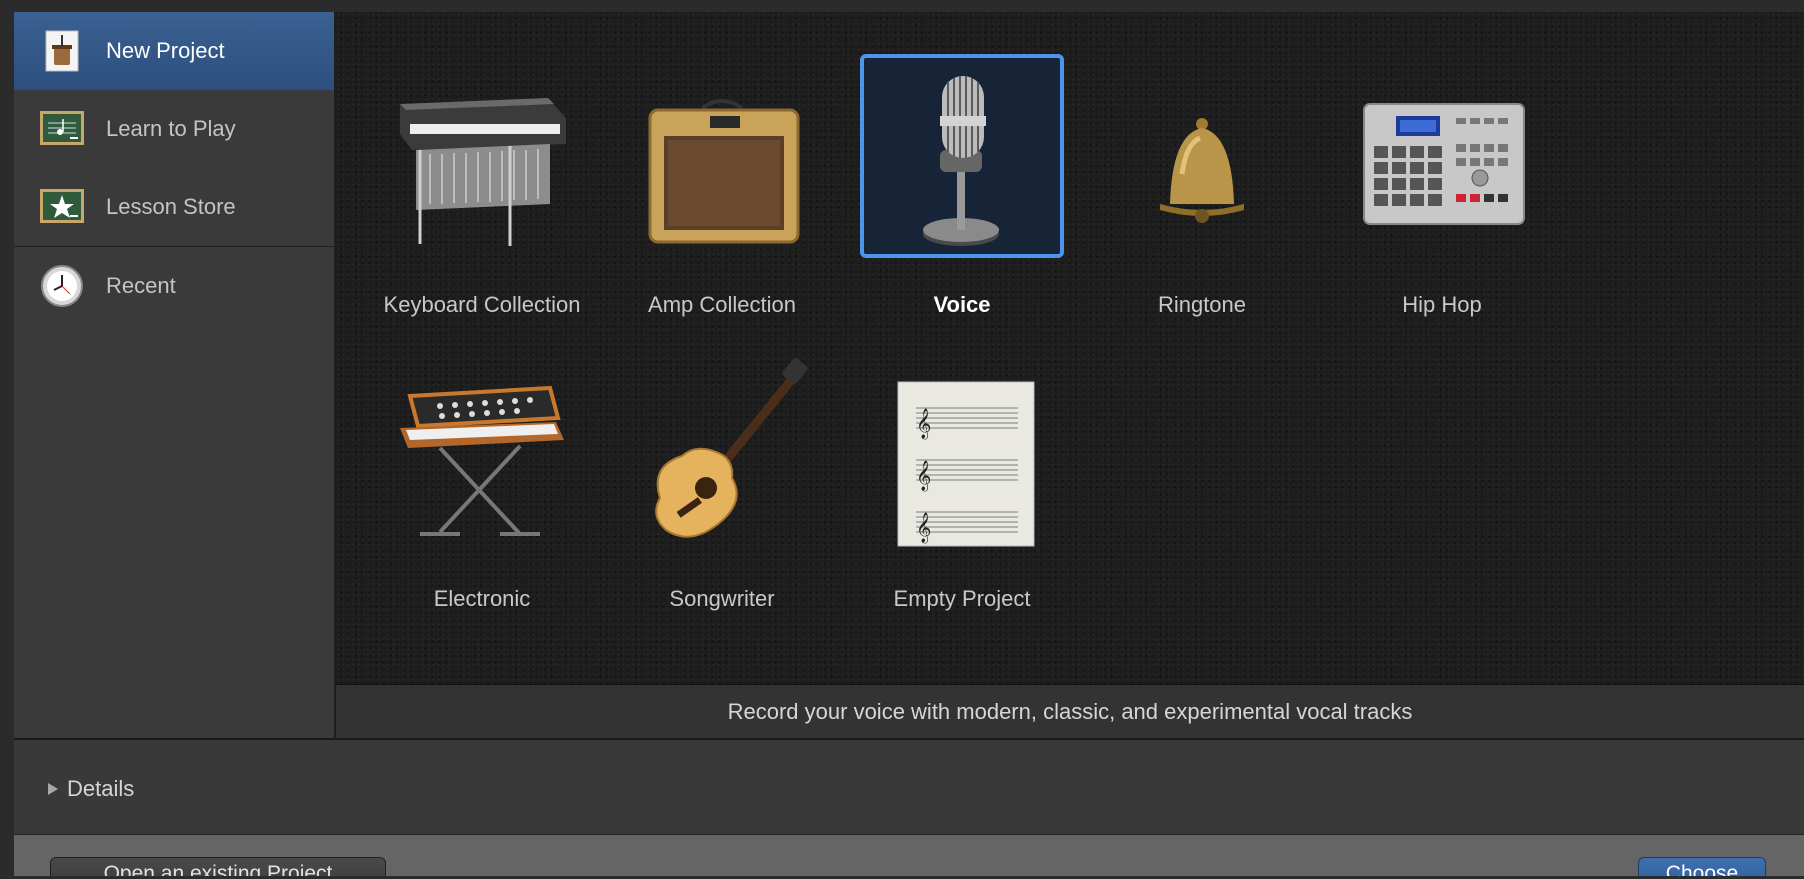 Image resolution: width=1804 pixels, height=879 pixels. What do you see at coordinates (7, 439) in the screenshot?
I see `window-left-edge` at bounding box center [7, 439].